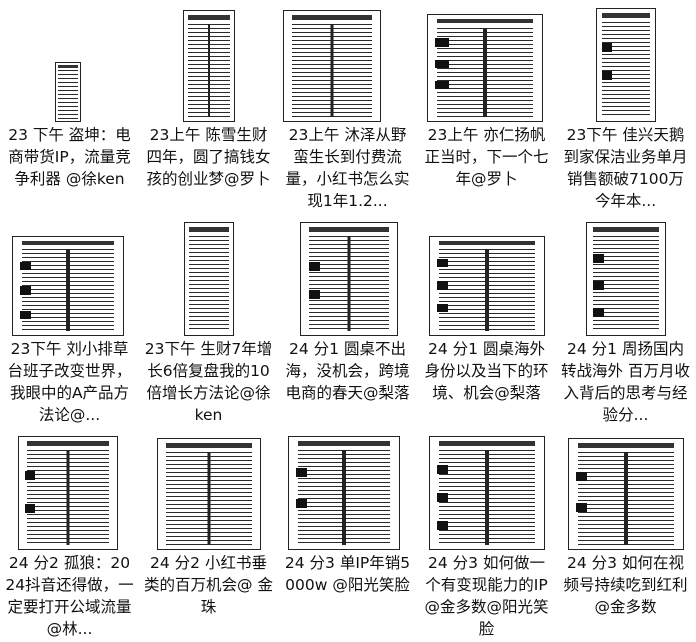  I want to click on file-item: 23上午 陈雪生财四年，圆了搞钱女孩的创业梦@罗卜, so click(208, 107).